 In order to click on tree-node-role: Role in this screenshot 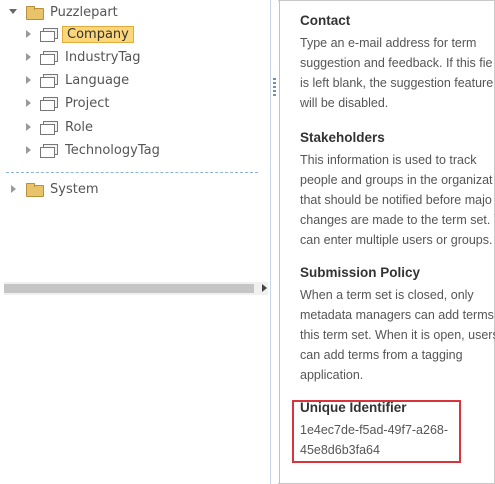, I will do `click(60, 127)`.